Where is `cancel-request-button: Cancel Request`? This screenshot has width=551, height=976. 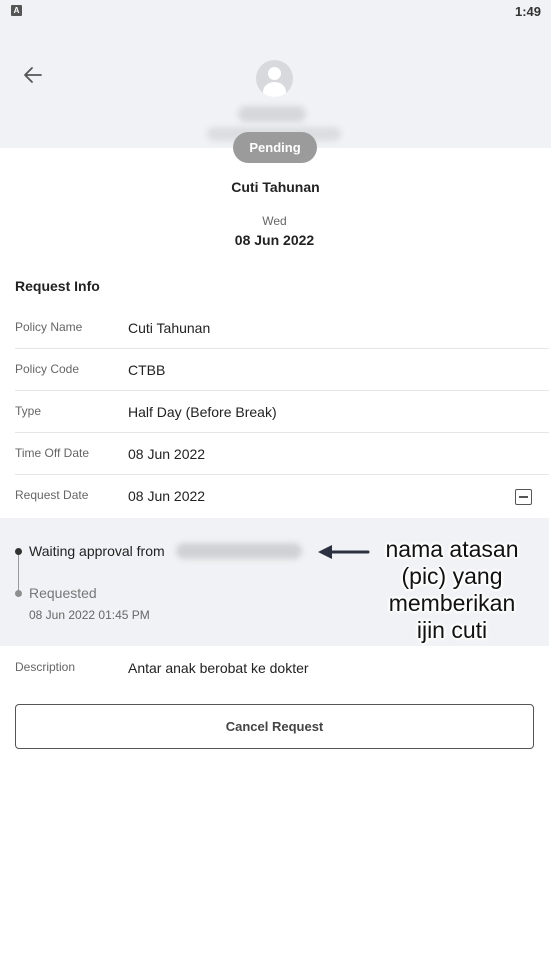 cancel-request-button: Cancel Request is located at coordinates (274, 726).